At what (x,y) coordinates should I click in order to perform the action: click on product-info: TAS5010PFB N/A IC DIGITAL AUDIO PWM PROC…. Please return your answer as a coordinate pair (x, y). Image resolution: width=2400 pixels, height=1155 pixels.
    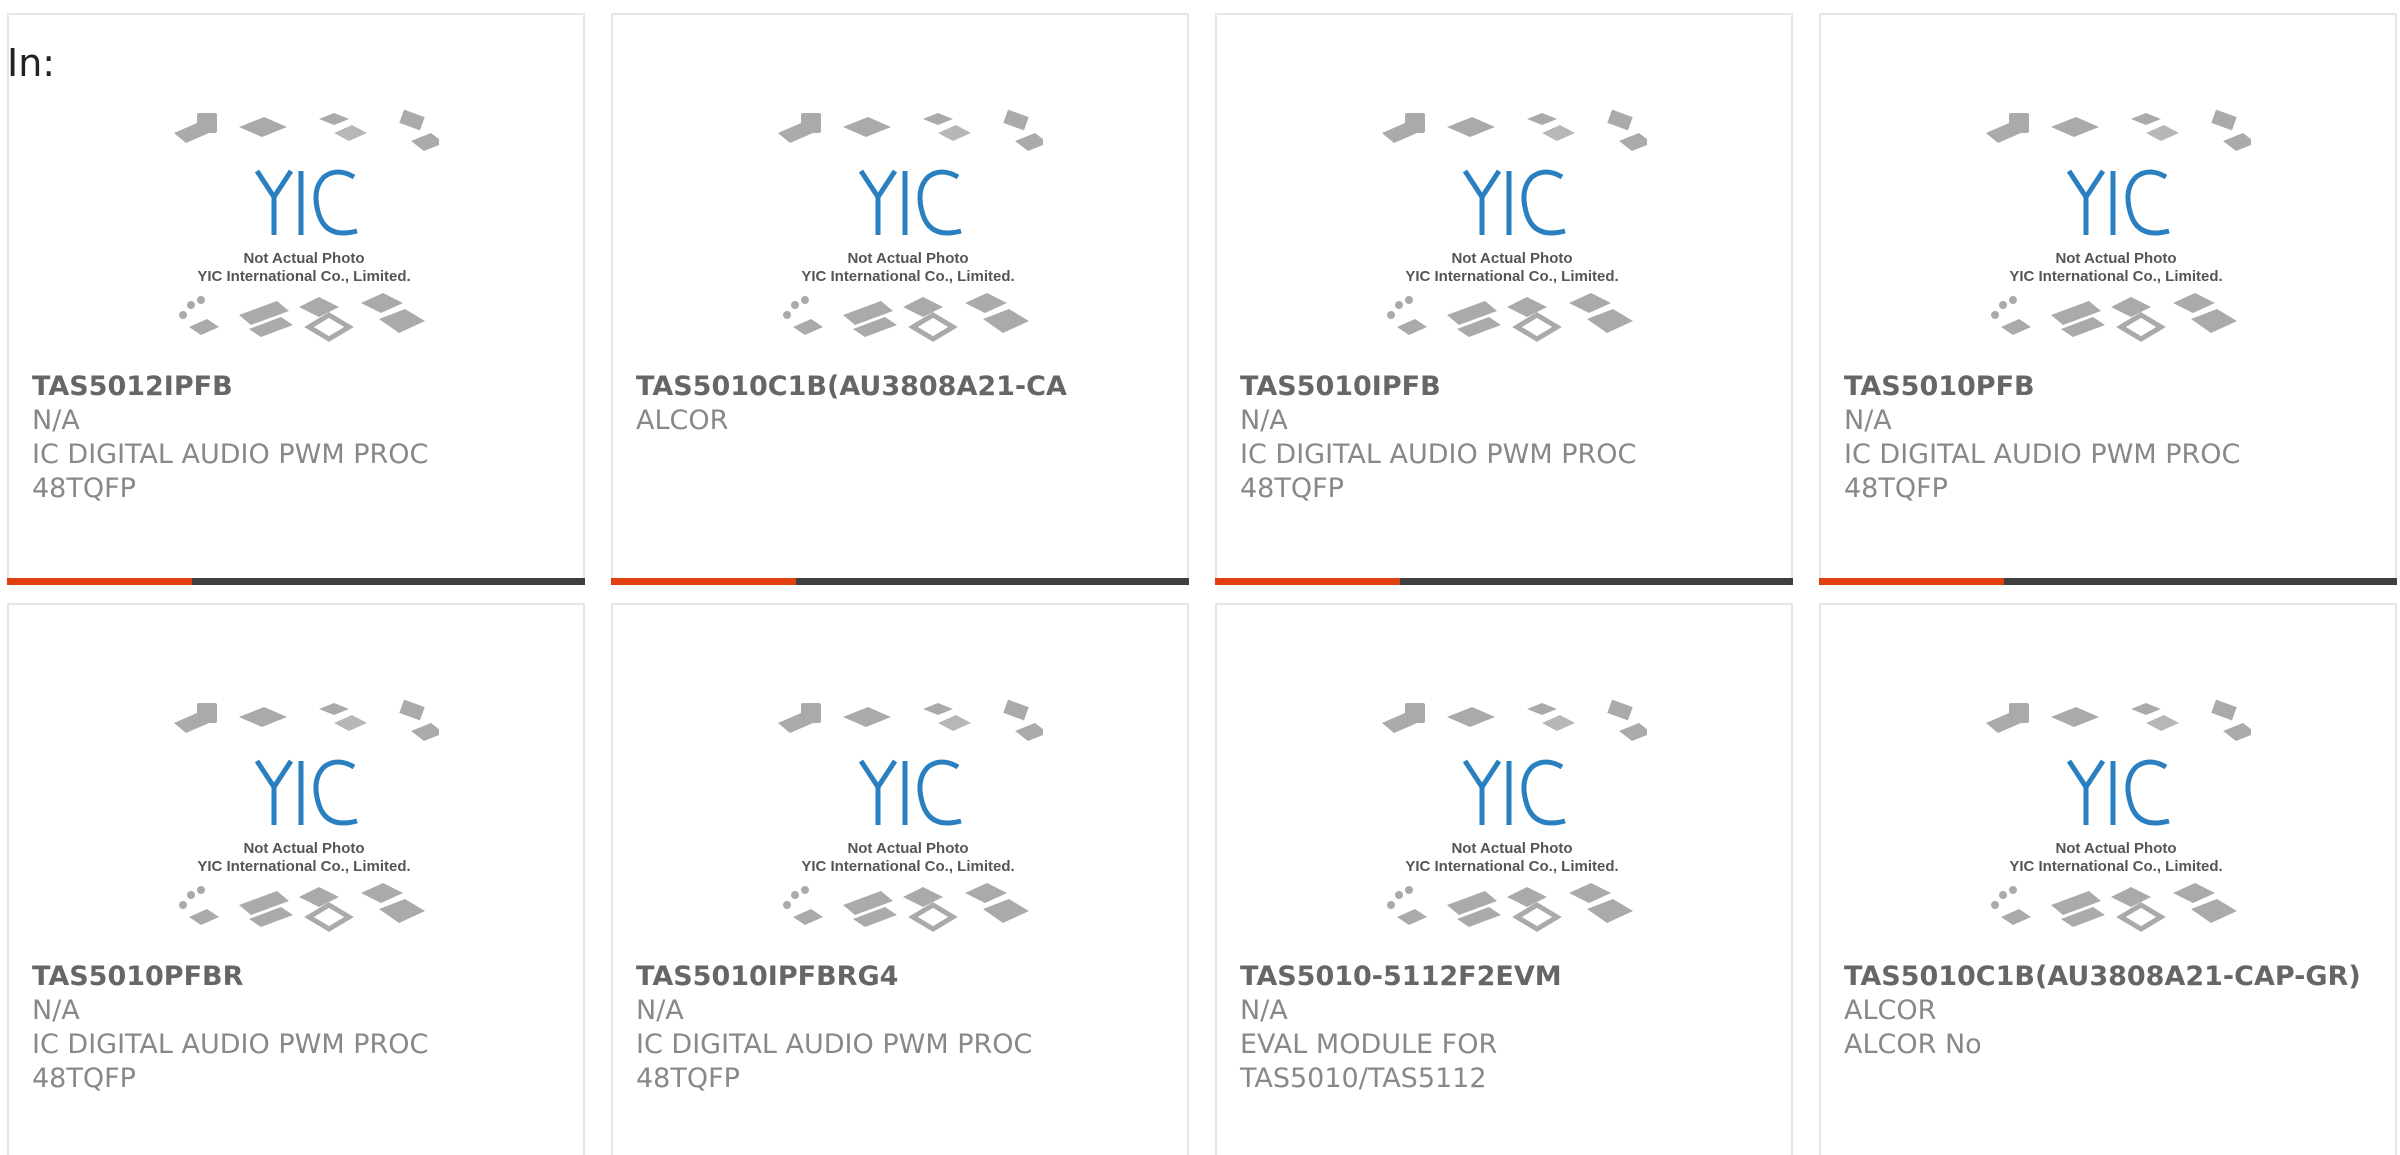
    Looking at the image, I should click on (2116, 438).